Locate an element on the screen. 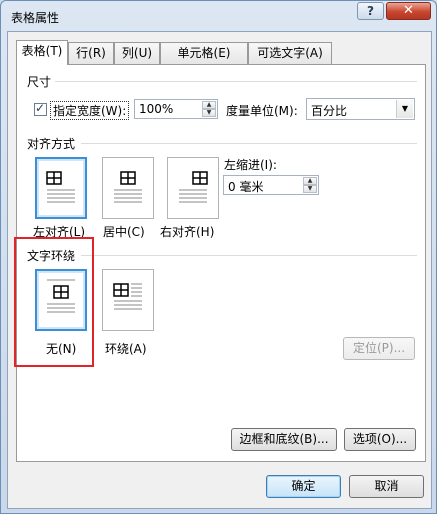  wrap-around-icon is located at coordinates (127, 296).